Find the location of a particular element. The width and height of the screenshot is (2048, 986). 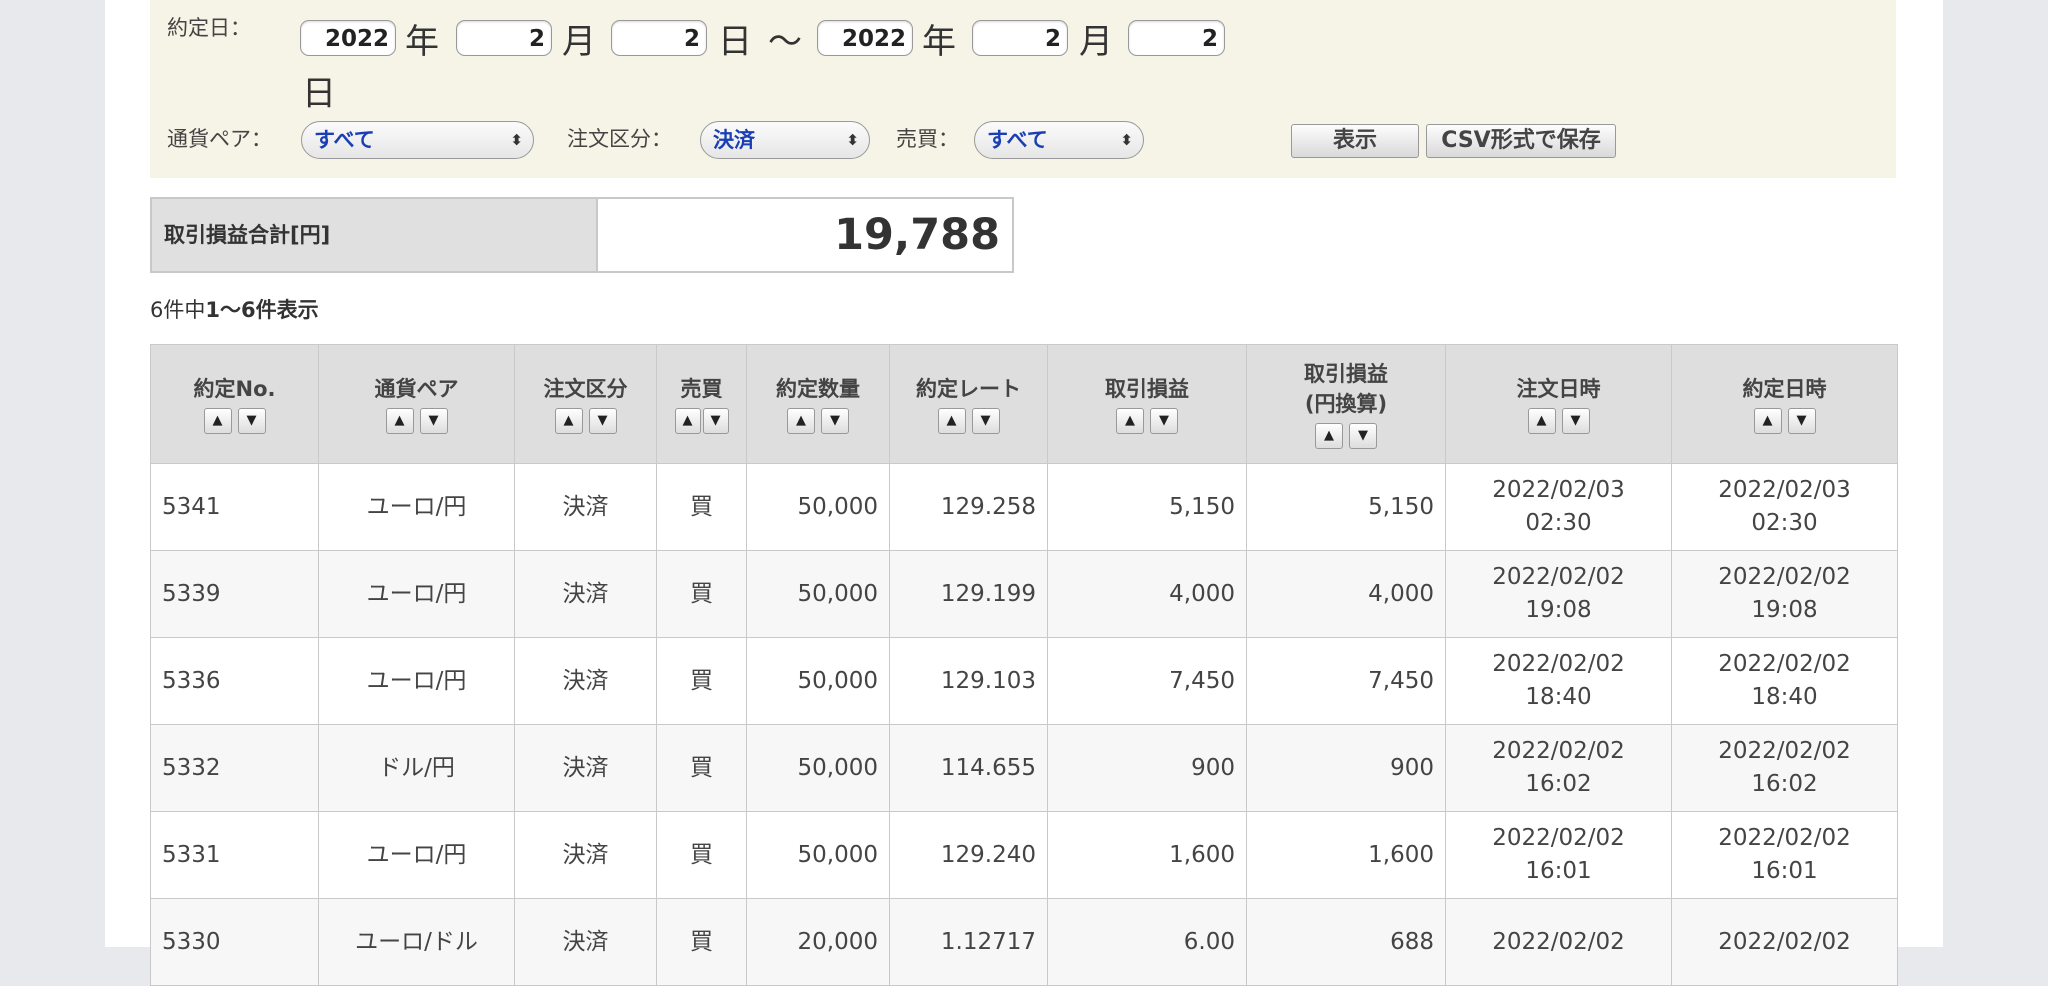

cell-exec-time: 2022/02/02 19:08 is located at coordinates (1784, 594).